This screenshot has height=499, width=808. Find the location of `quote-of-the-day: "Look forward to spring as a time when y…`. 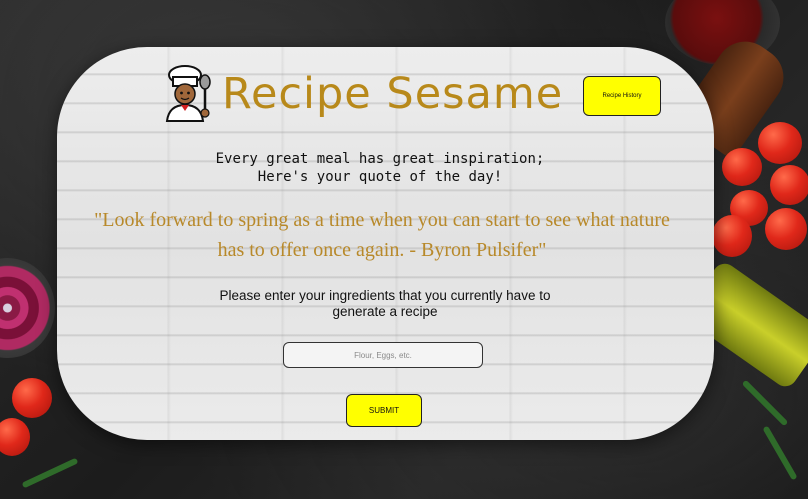

quote-of-the-day: "Look forward to spring as a time when y… is located at coordinates (382, 235).